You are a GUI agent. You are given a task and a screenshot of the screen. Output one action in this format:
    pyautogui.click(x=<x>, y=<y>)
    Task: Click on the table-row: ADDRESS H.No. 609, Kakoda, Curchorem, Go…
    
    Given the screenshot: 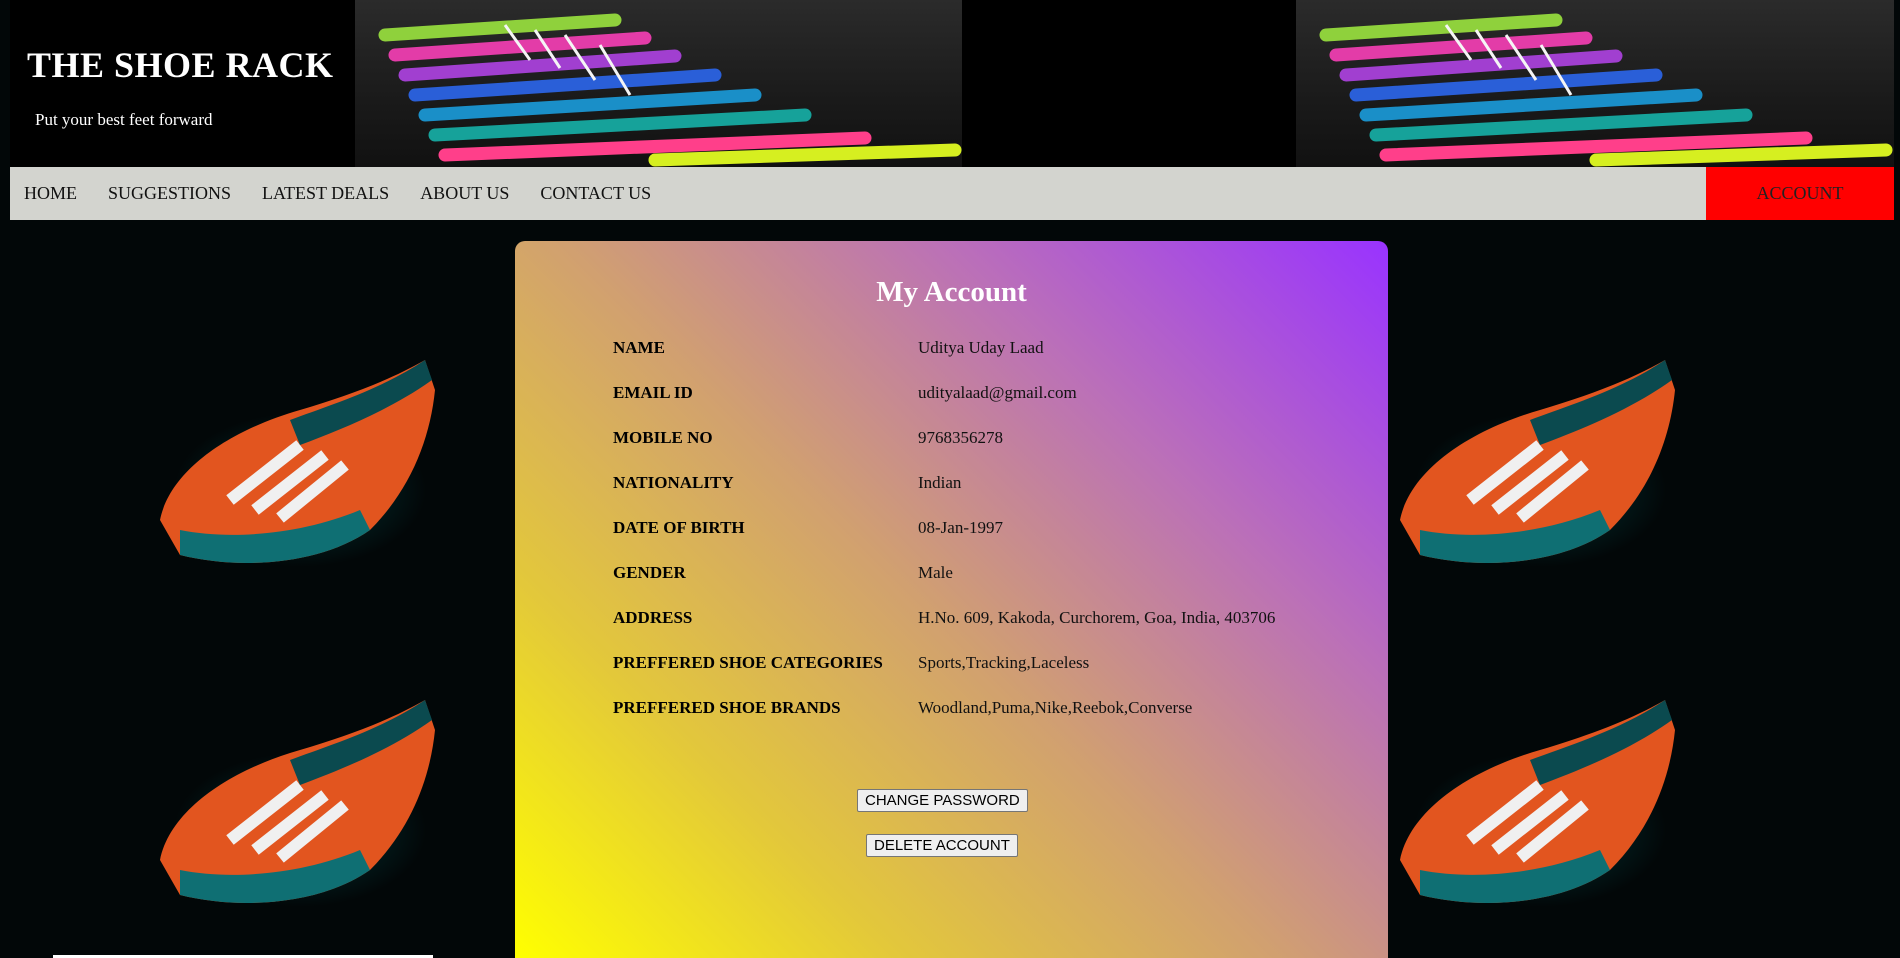 What is the action you would take?
    pyautogui.click(x=944, y=617)
    